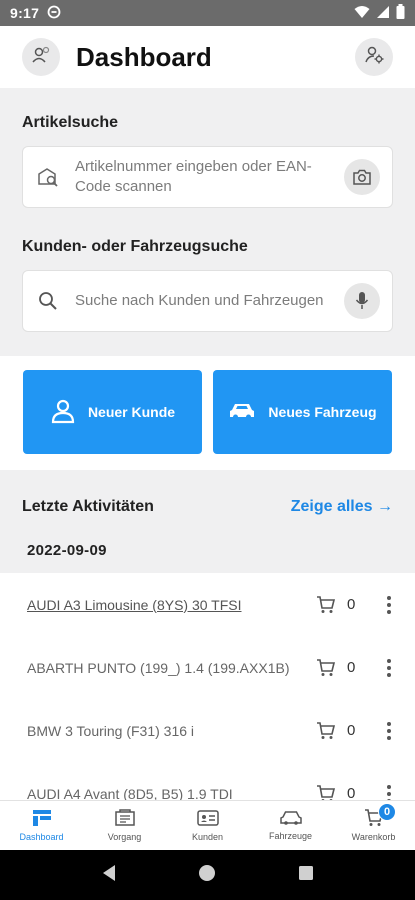 The height and width of the screenshot is (900, 415). What do you see at coordinates (306, 875) in the screenshot?
I see `recents-icon` at bounding box center [306, 875].